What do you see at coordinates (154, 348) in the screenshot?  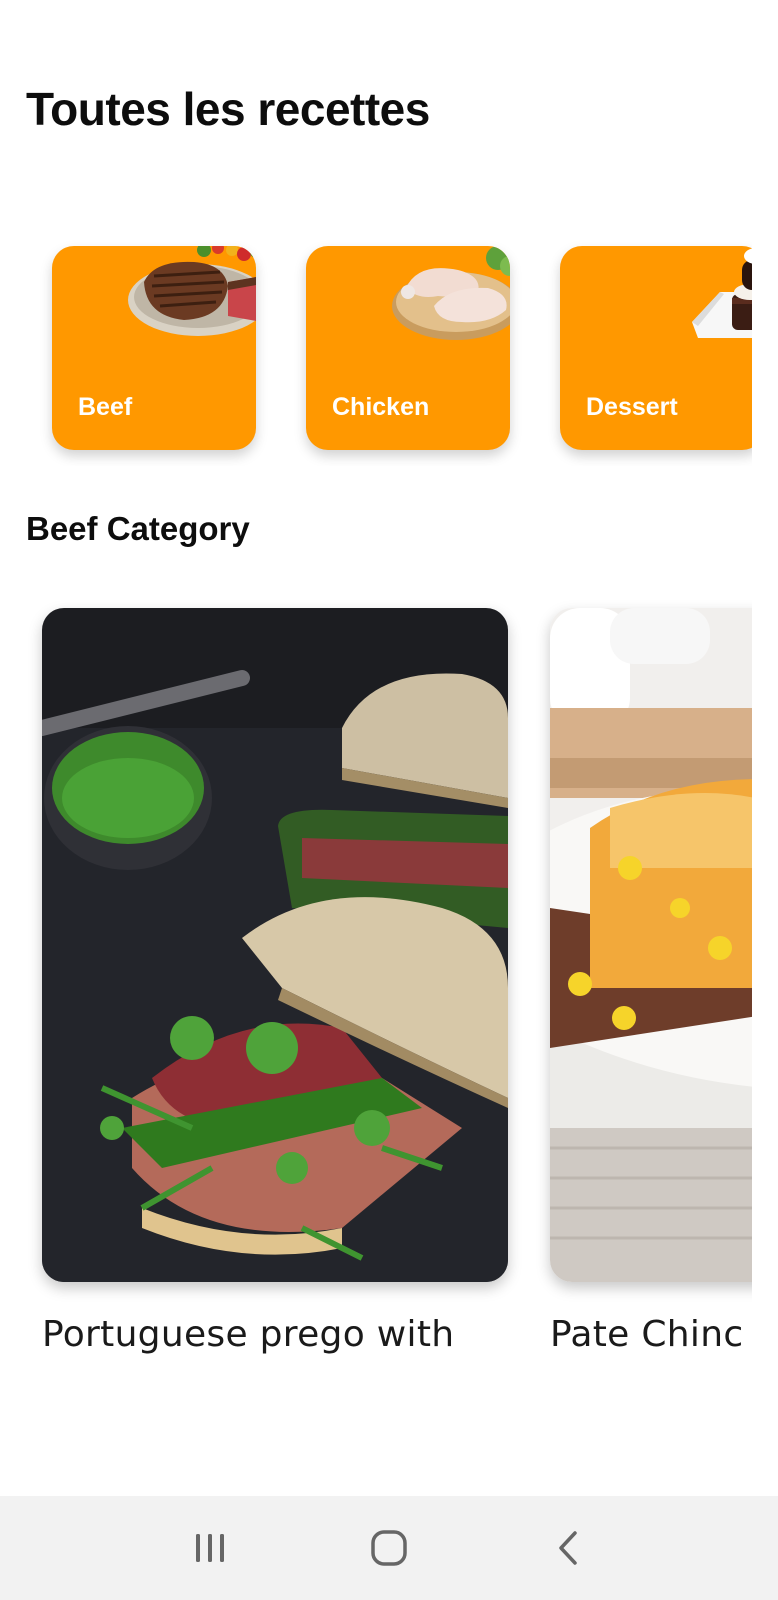 I see `category-card-beef: Beef` at bounding box center [154, 348].